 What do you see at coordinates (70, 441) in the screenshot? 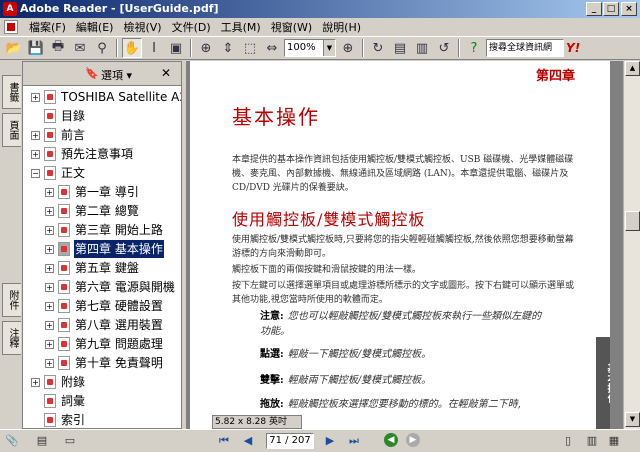
I see `monitor-icon: ▭` at bounding box center [70, 441].